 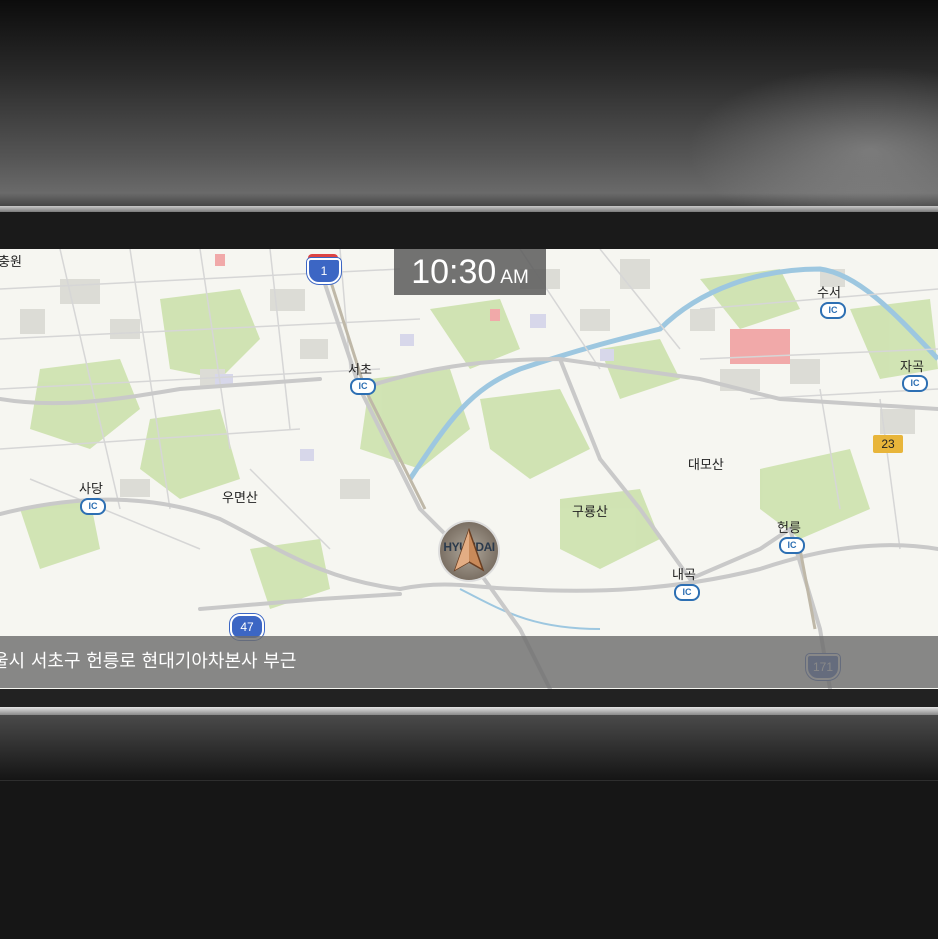 I want to click on interchange-icon-seocho: IC, so click(x=363, y=386).